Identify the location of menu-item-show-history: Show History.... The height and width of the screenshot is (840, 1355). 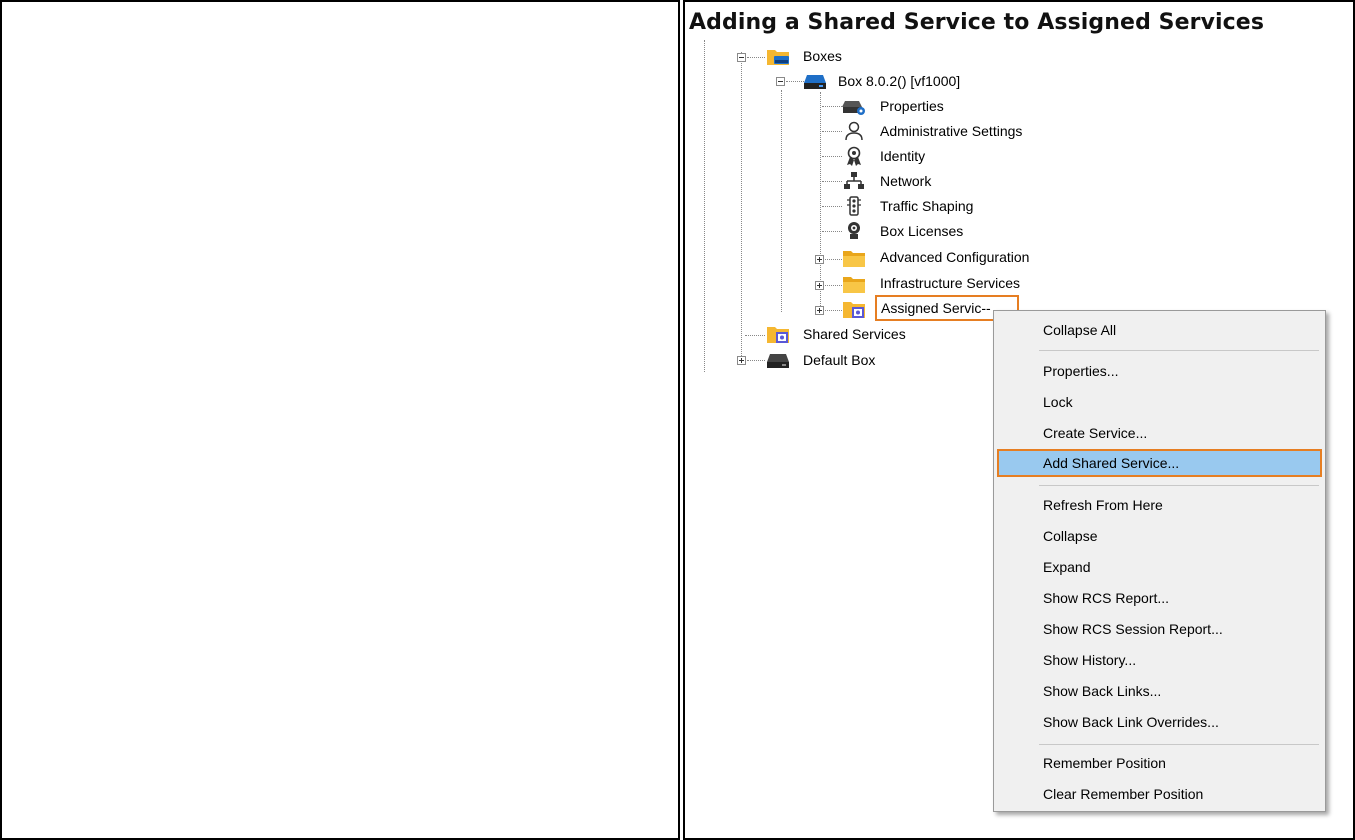
(1159, 660).